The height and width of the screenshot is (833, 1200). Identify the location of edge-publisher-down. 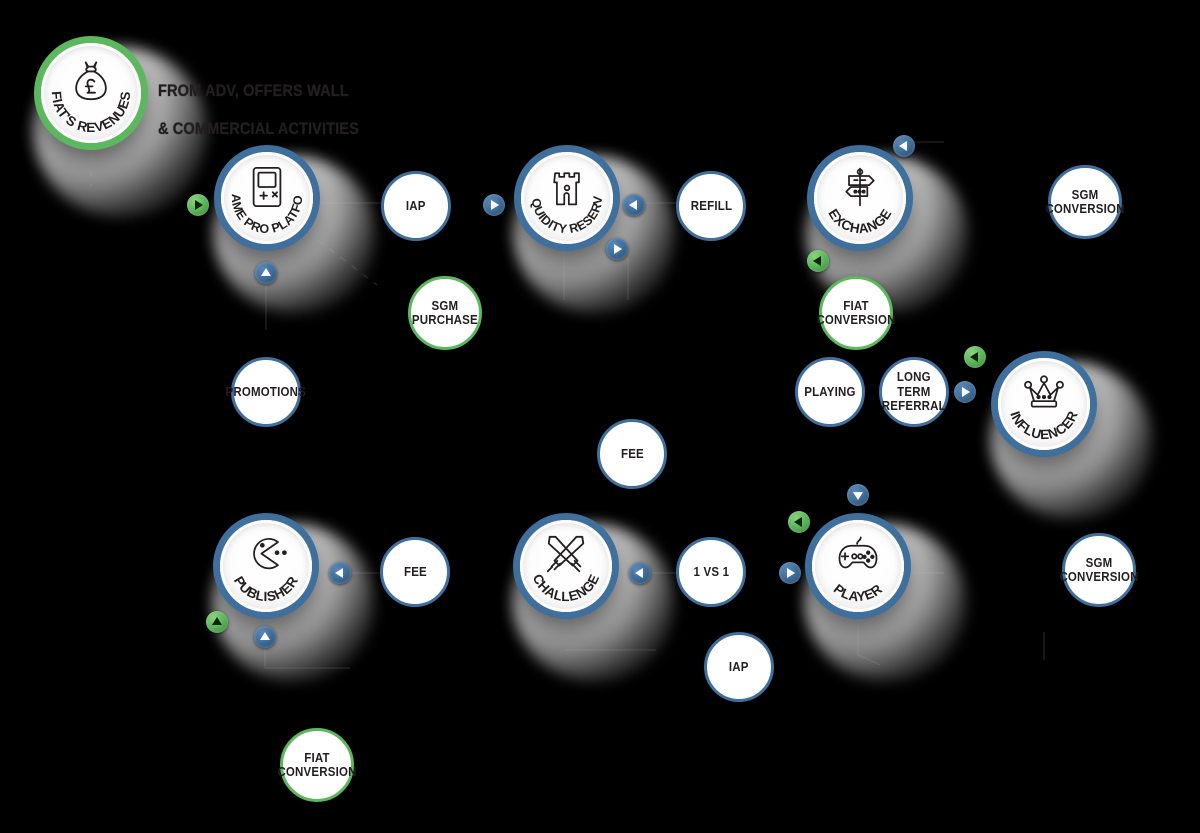
(307, 658).